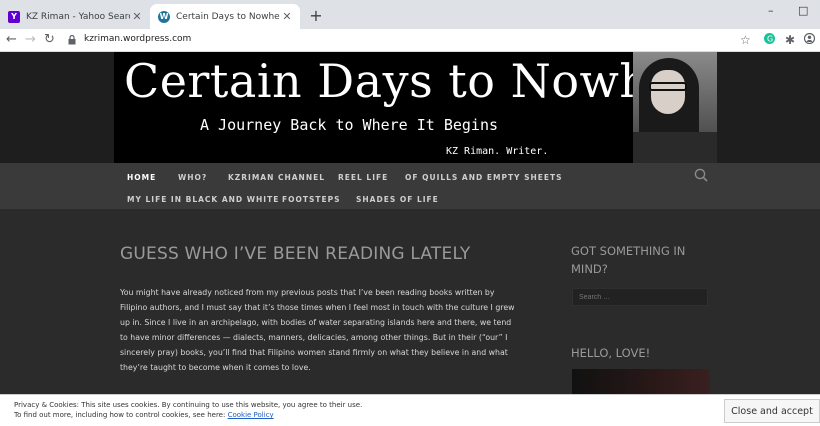 Image resolution: width=820 pixels, height=426 pixels. Describe the element at coordinates (675, 107) in the screenshot. I see `author-portrait` at that location.